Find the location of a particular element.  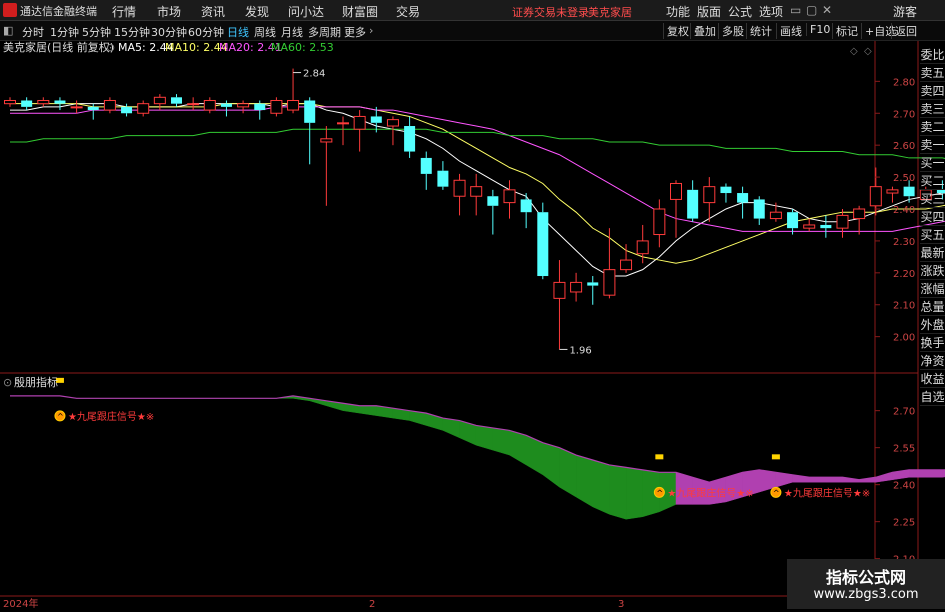

sidebar-tab-19: 自选 is located at coordinates (932, 397).